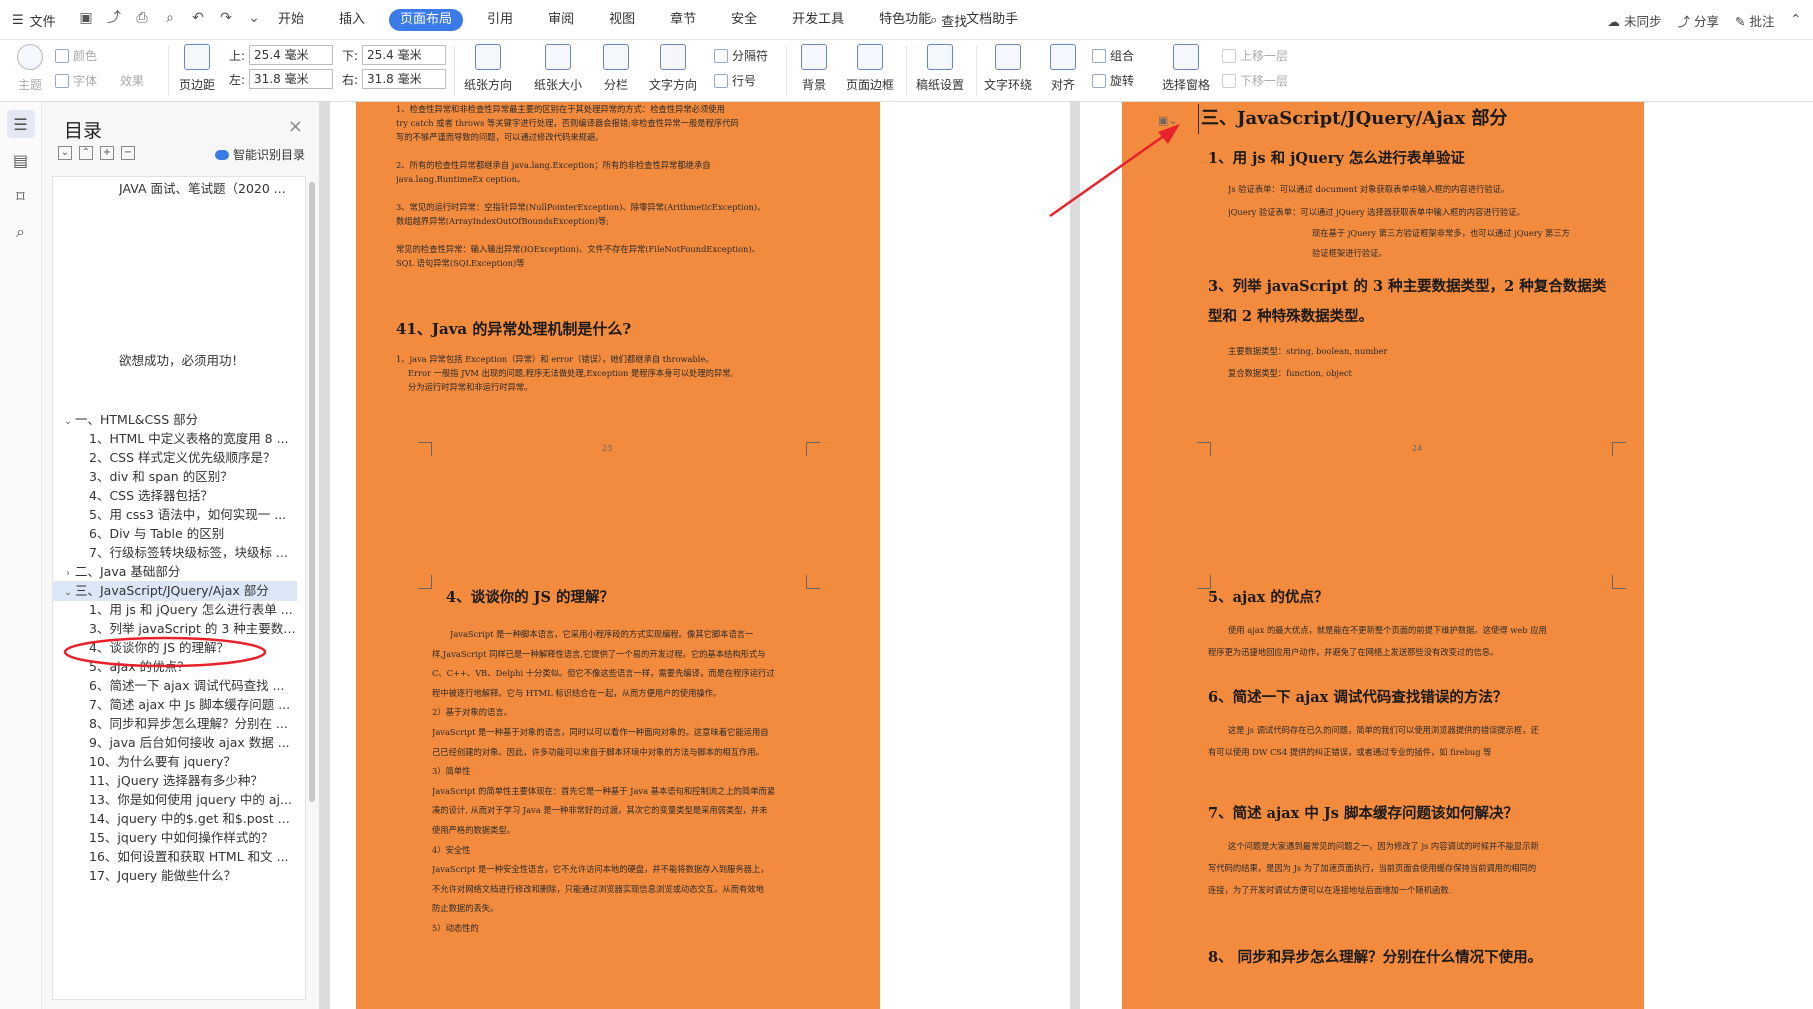  What do you see at coordinates (165, 652) in the screenshot?
I see `highlight-circle` at bounding box center [165, 652].